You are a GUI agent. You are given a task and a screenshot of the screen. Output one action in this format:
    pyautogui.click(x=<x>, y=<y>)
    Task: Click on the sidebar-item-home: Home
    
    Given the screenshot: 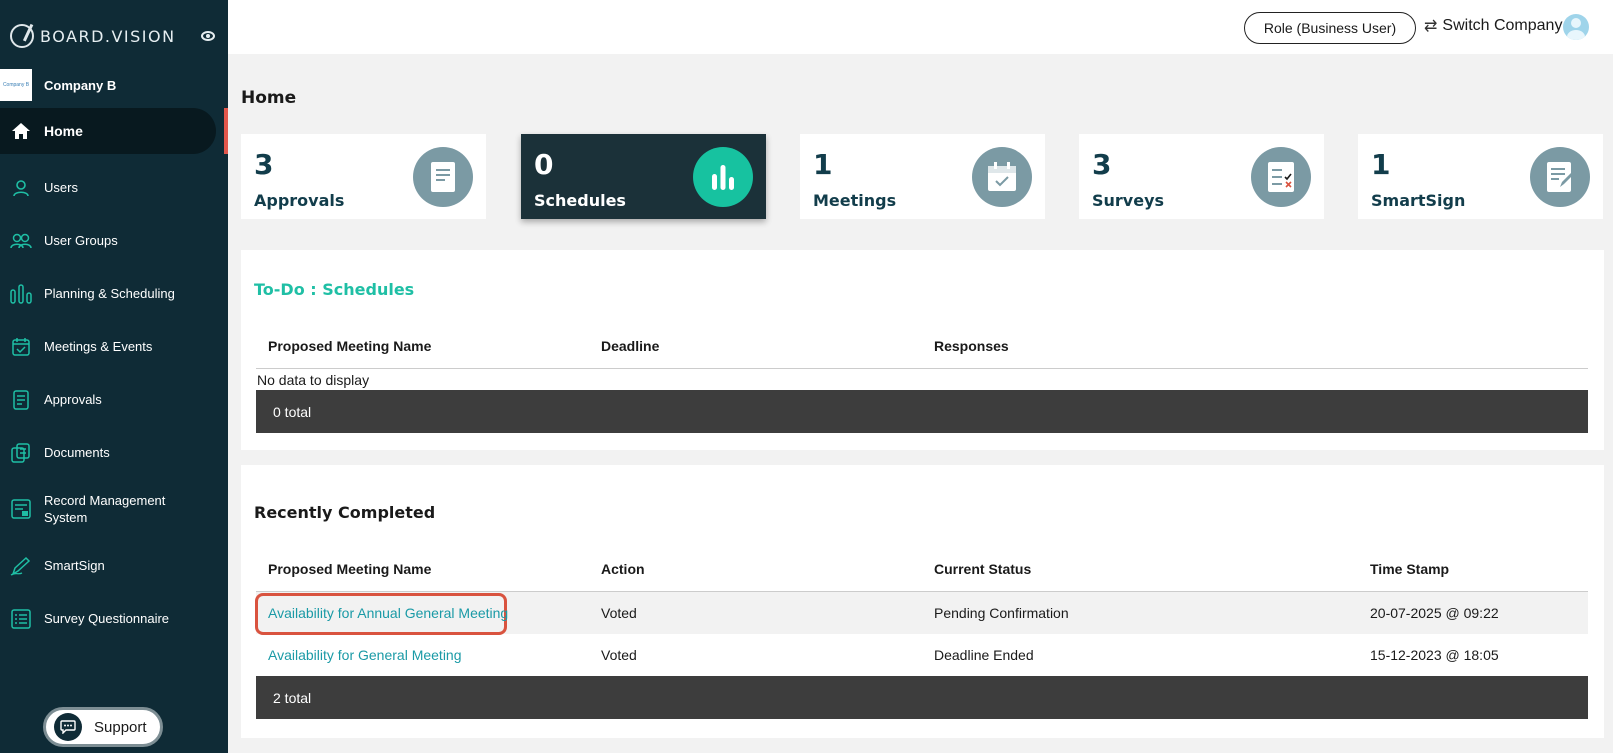 What is the action you would take?
    pyautogui.click(x=114, y=131)
    